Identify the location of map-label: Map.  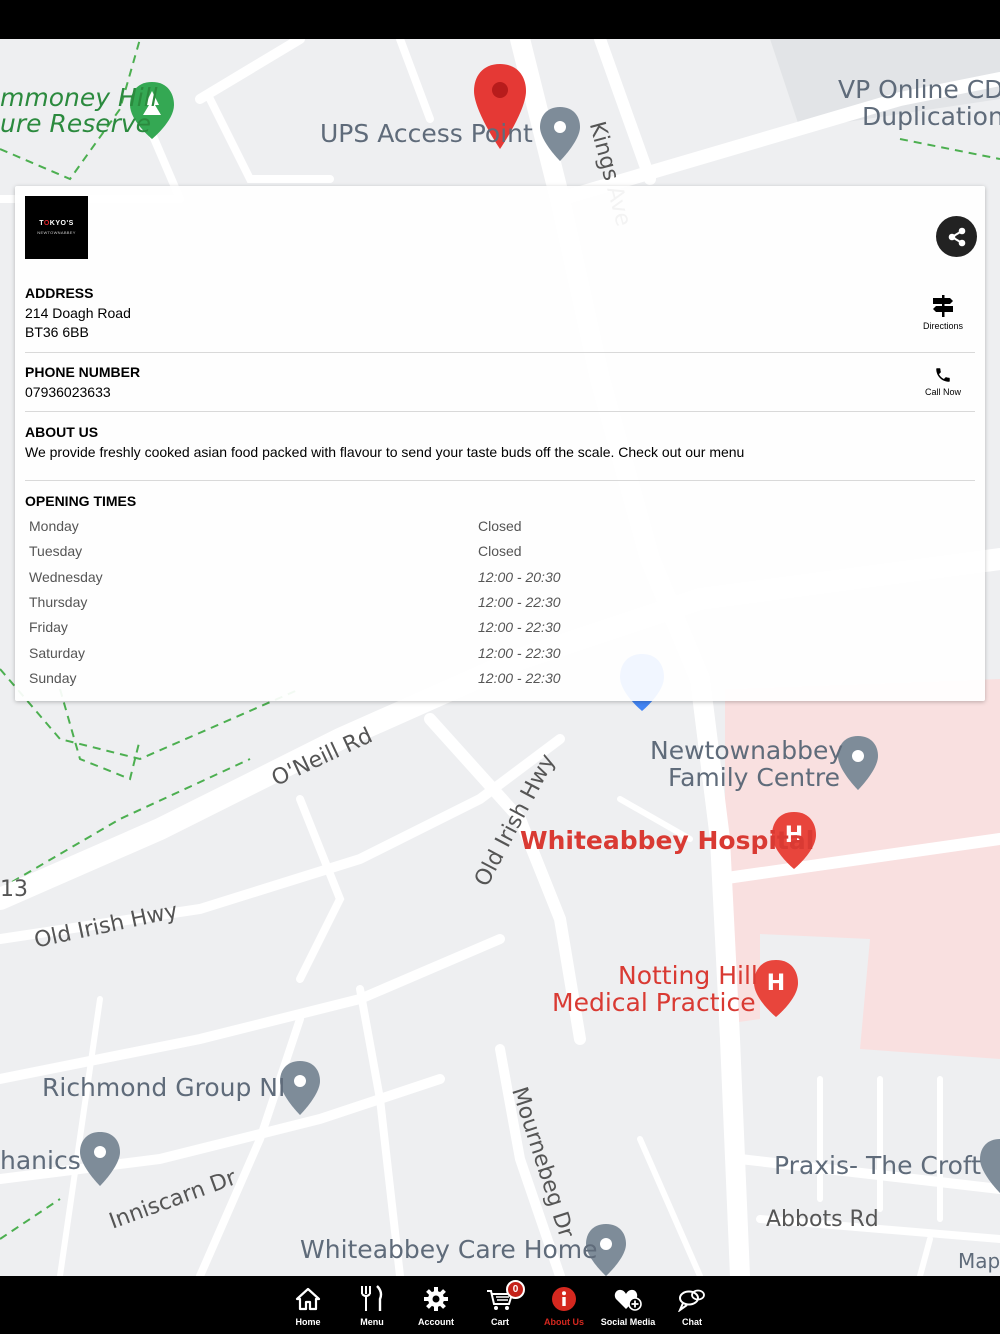
(979, 1261).